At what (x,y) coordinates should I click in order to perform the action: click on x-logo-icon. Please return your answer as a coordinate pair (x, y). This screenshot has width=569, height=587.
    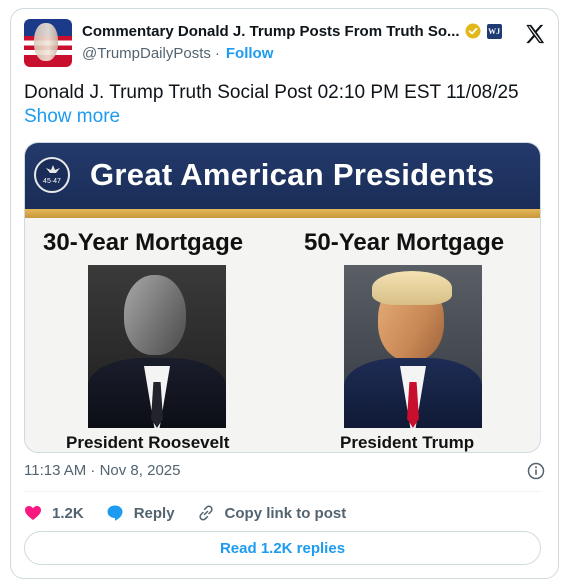
    Looking at the image, I should click on (535, 34).